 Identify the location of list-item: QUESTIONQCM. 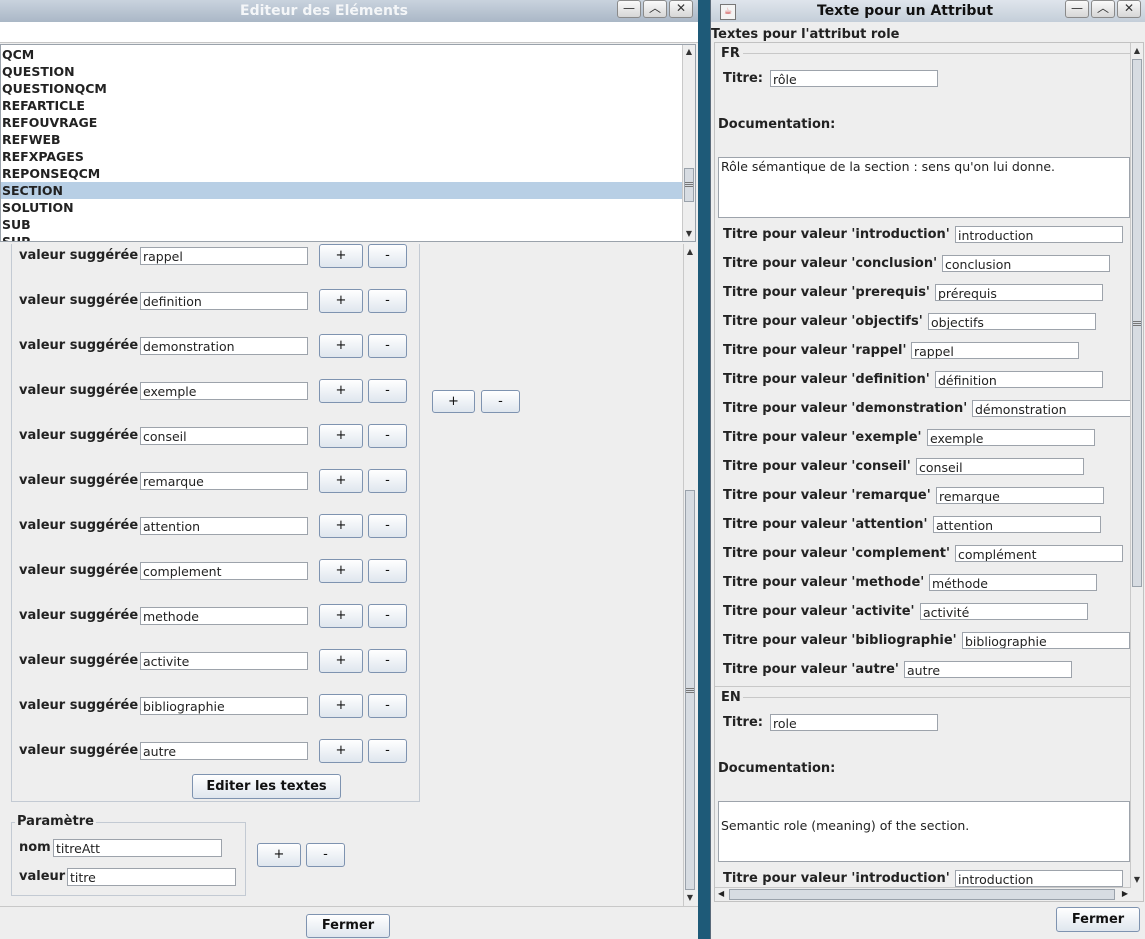
(341, 88).